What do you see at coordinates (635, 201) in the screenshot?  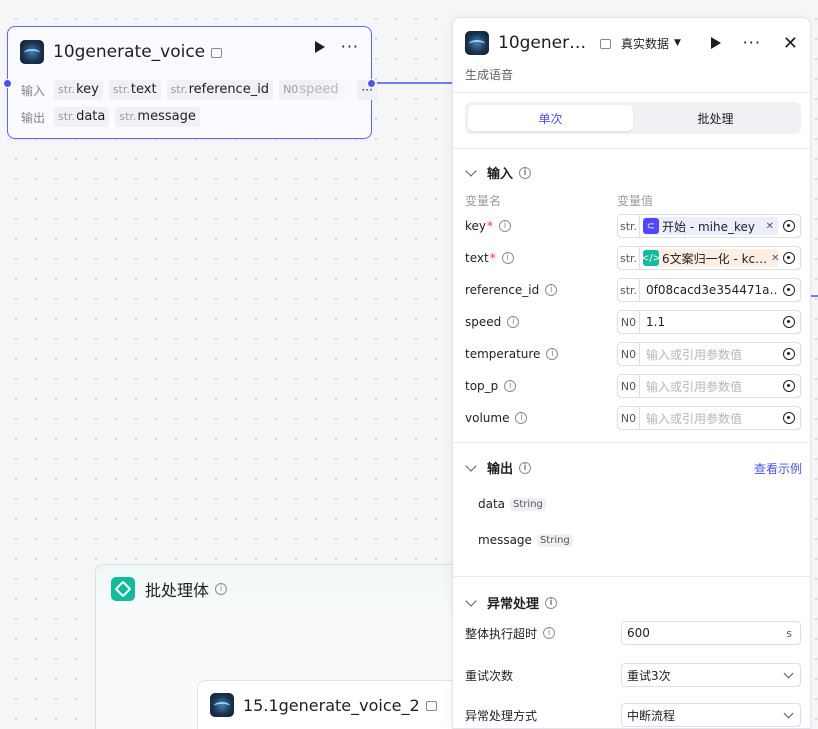 I see `column-header-value: 变量值` at bounding box center [635, 201].